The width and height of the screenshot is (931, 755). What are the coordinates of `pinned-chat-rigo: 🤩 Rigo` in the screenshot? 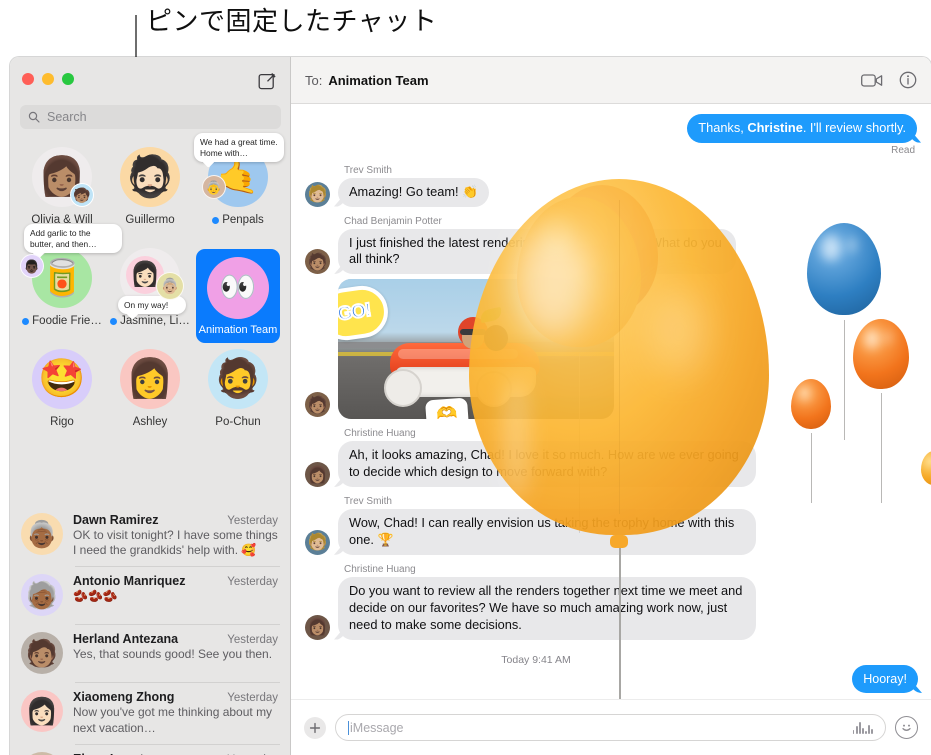 It's located at (62, 397).